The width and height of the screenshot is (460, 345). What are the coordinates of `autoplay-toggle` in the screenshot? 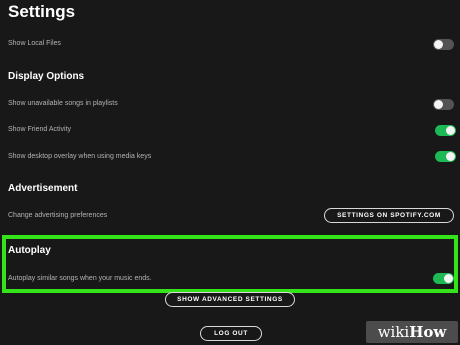 It's located at (443, 278).